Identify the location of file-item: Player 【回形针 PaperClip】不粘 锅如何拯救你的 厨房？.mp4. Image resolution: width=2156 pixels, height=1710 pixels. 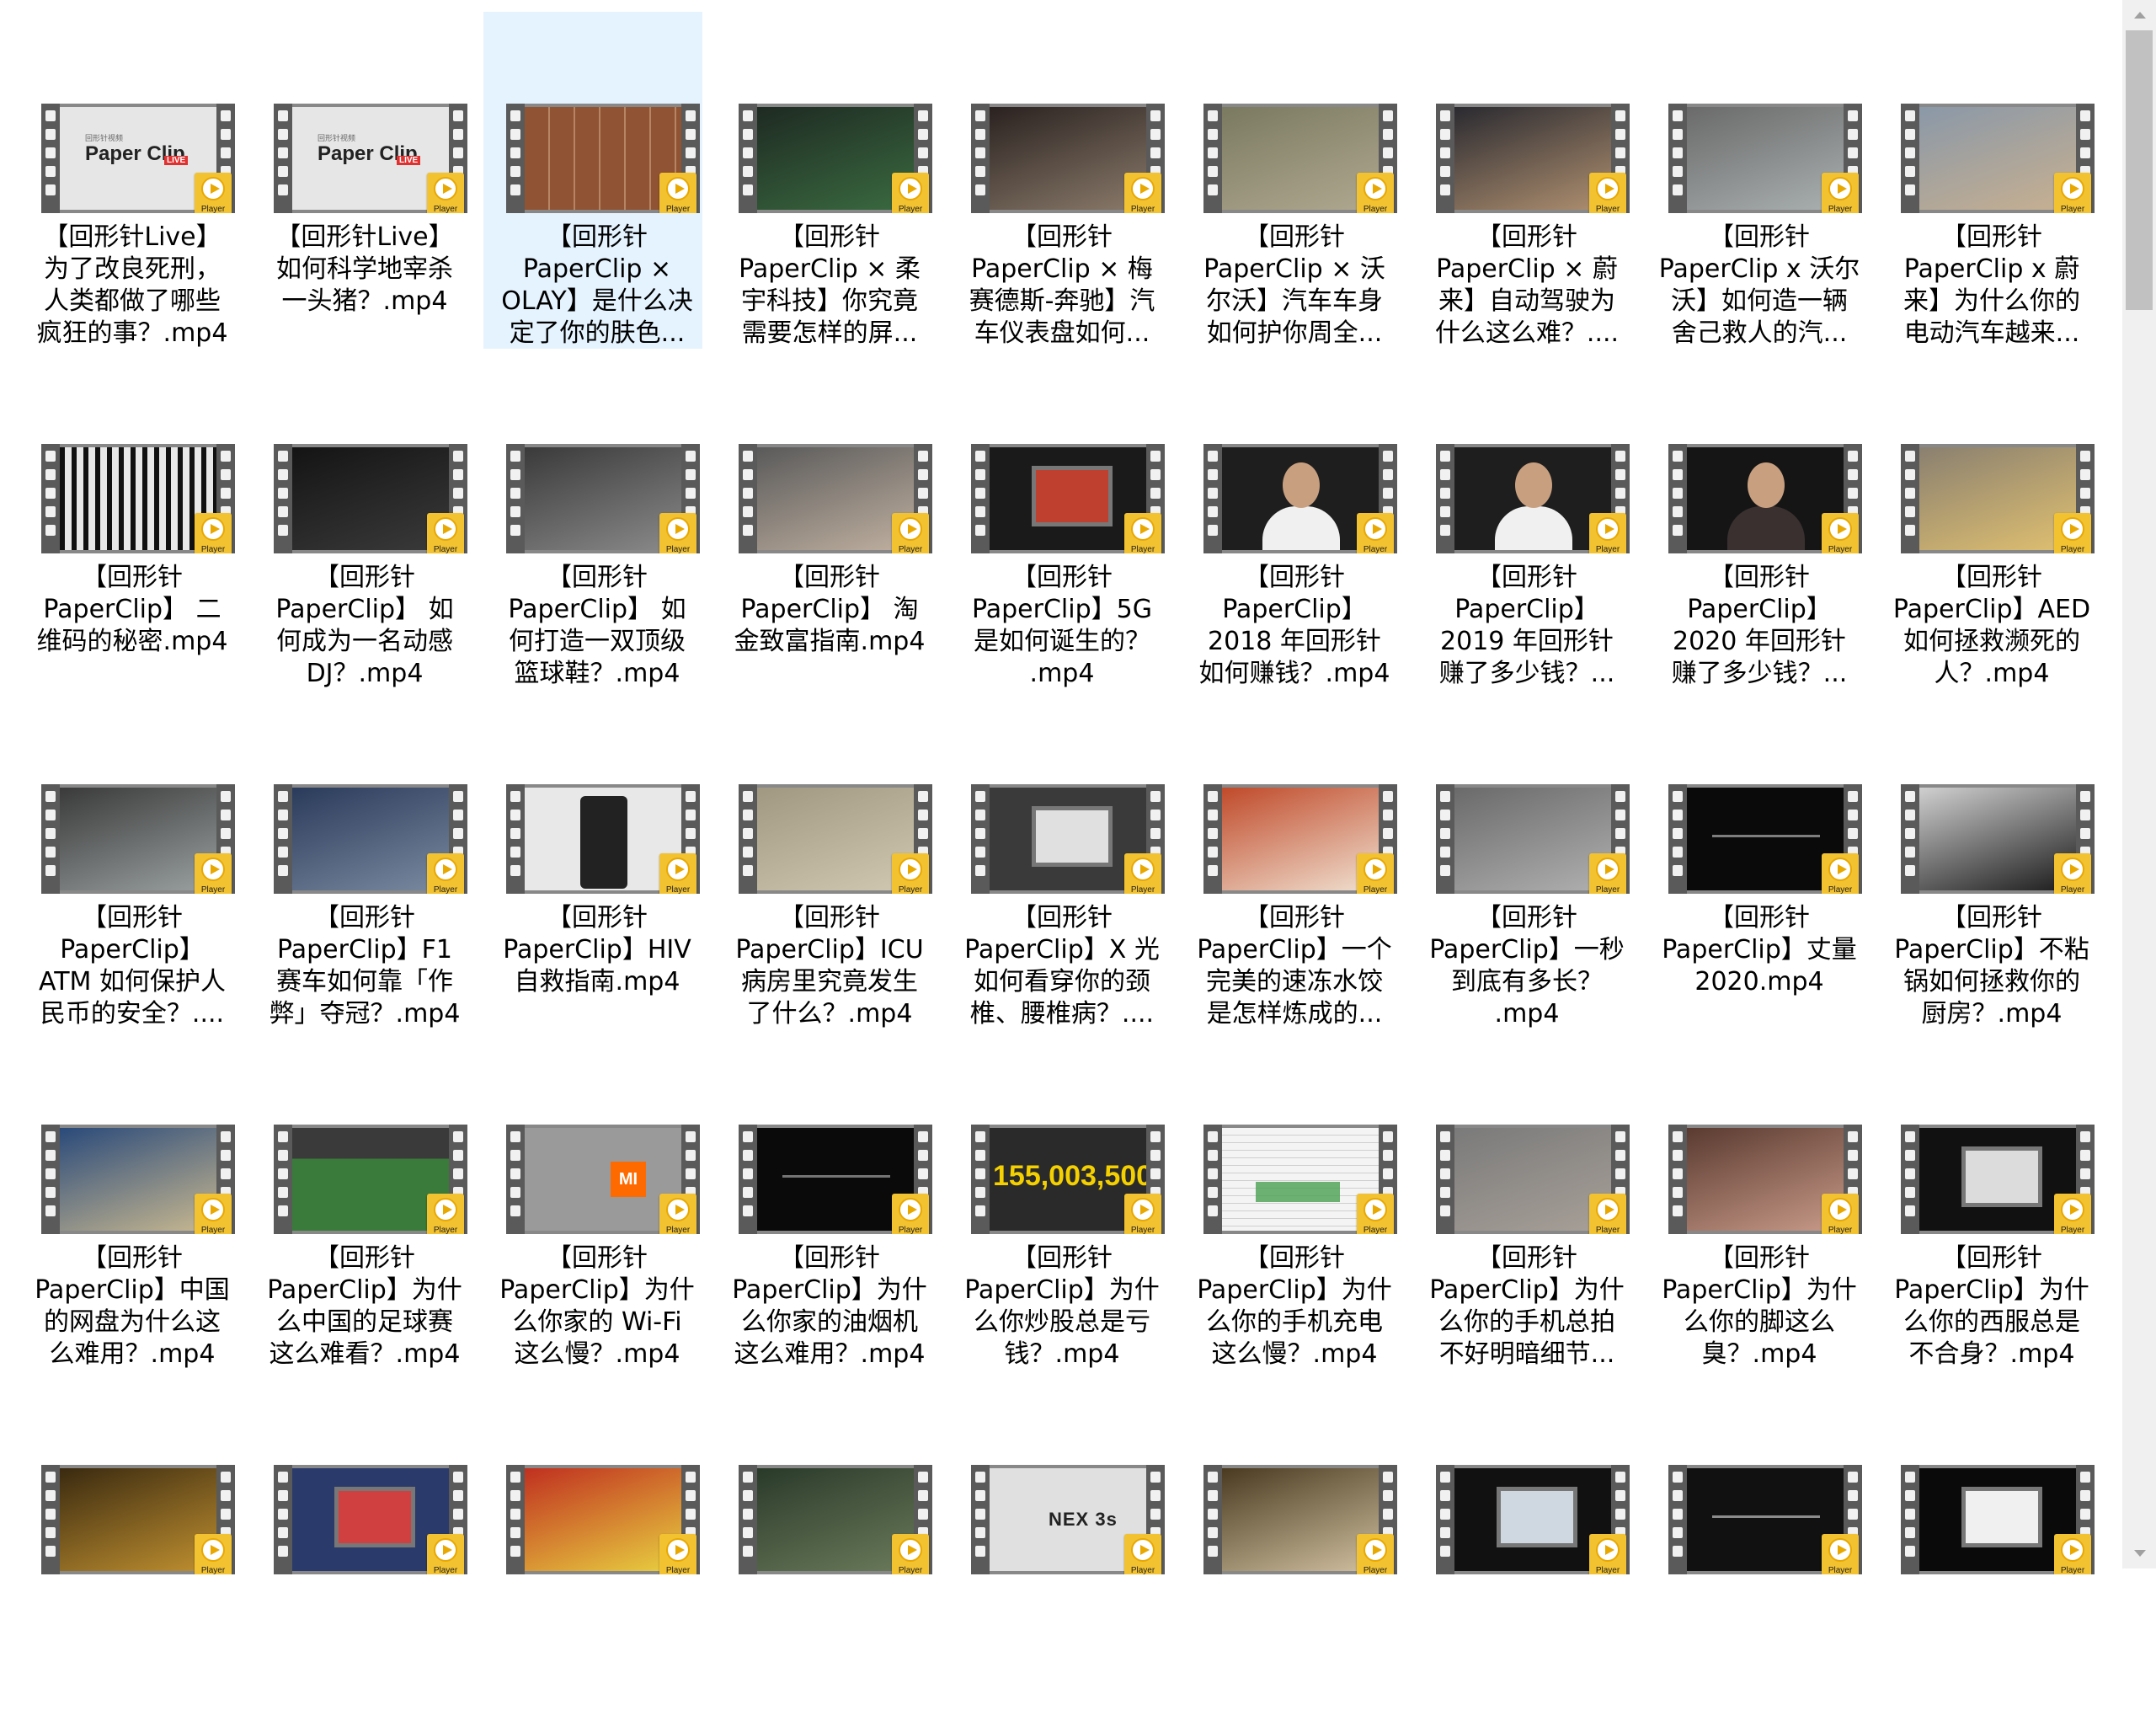
(1987, 860).